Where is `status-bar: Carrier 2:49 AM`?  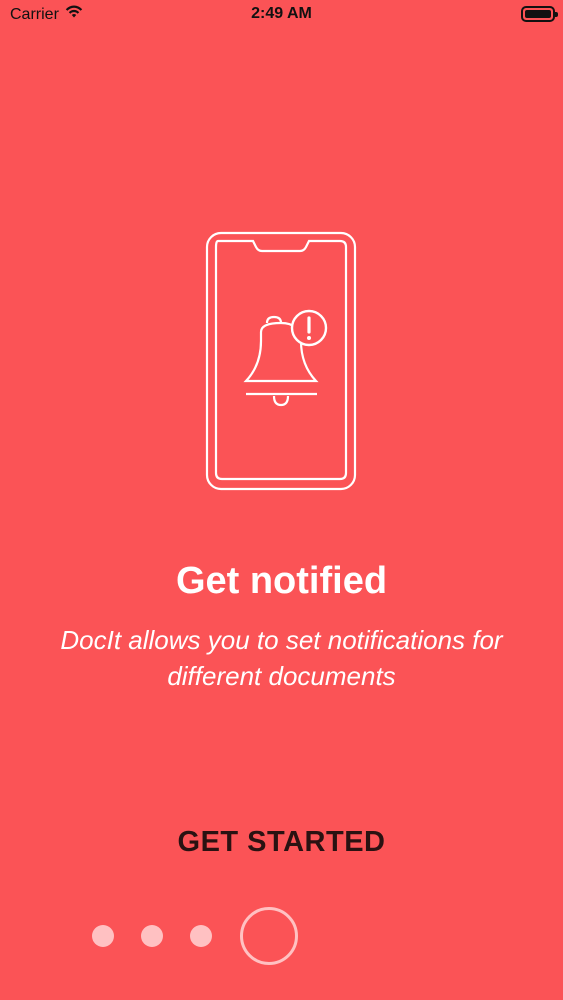 status-bar: Carrier 2:49 AM is located at coordinates (281, 15).